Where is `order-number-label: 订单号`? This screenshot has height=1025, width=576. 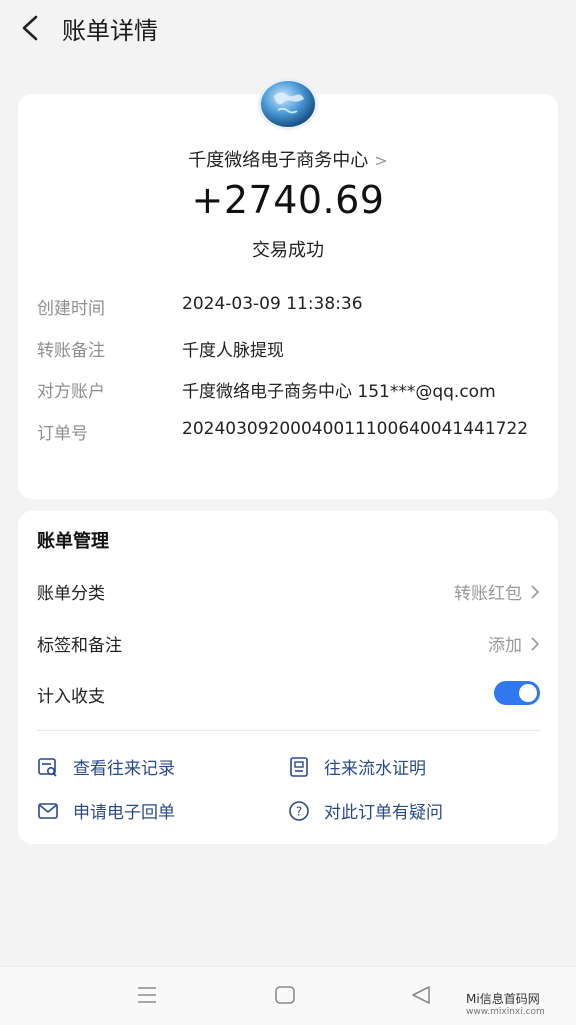
order-number-label: 订单号 is located at coordinates (62, 434).